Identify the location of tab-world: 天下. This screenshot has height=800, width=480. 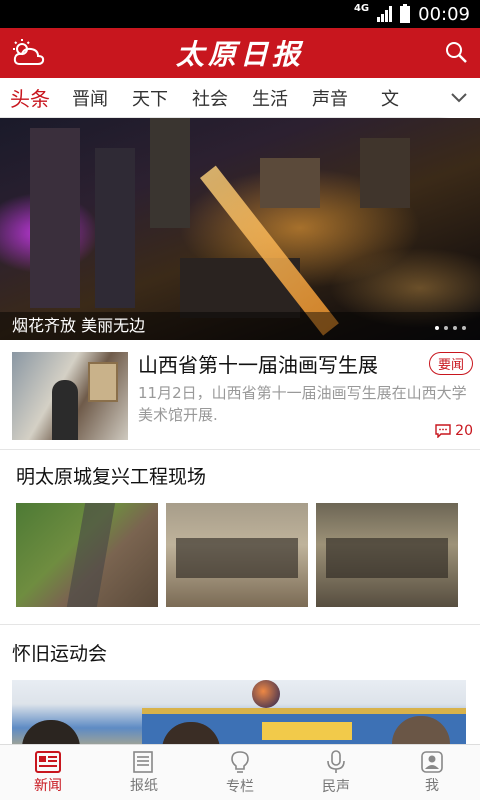
(150, 98).